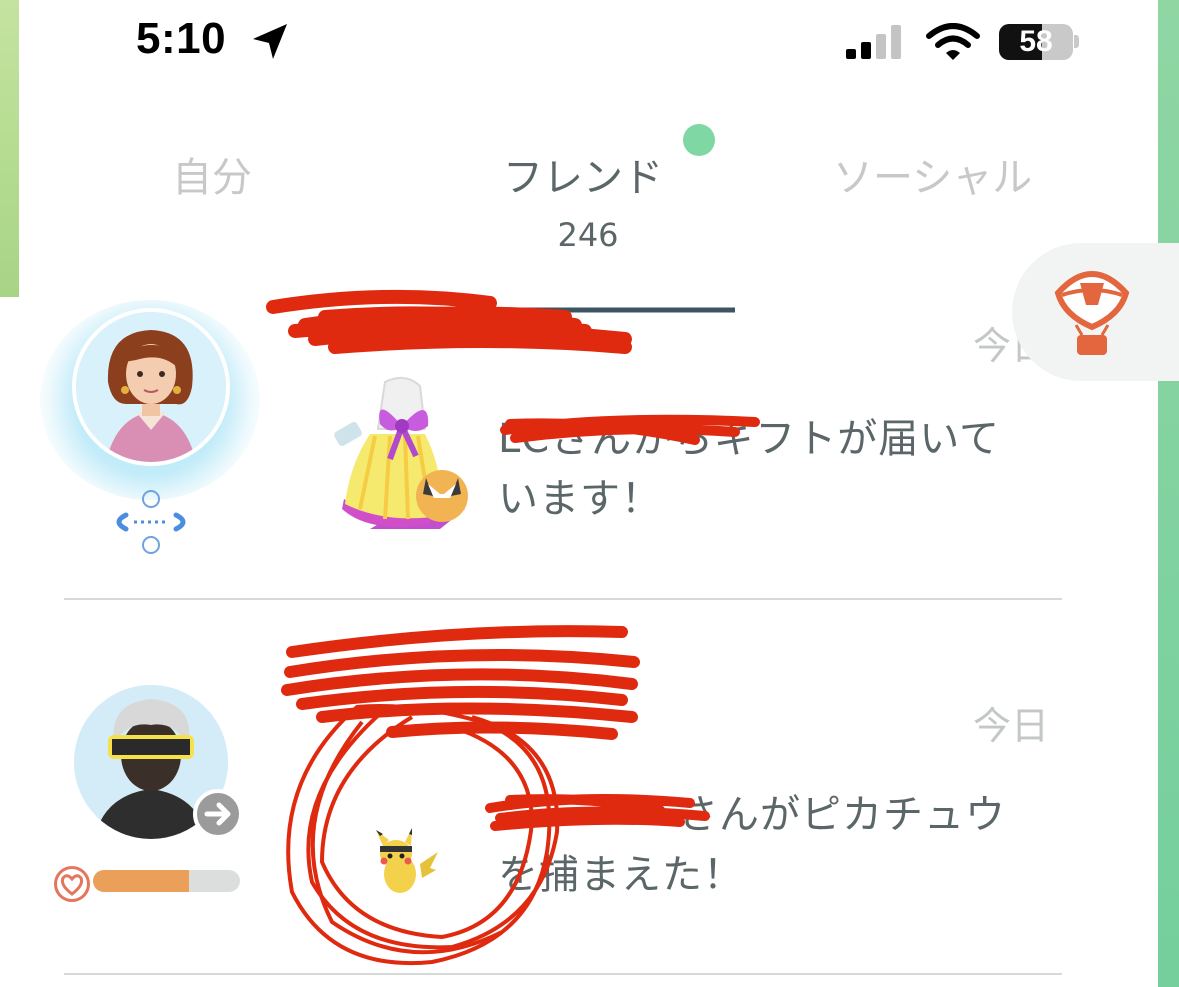 The width and height of the screenshot is (1179, 987). I want to click on friend-count: 246, so click(588, 235).